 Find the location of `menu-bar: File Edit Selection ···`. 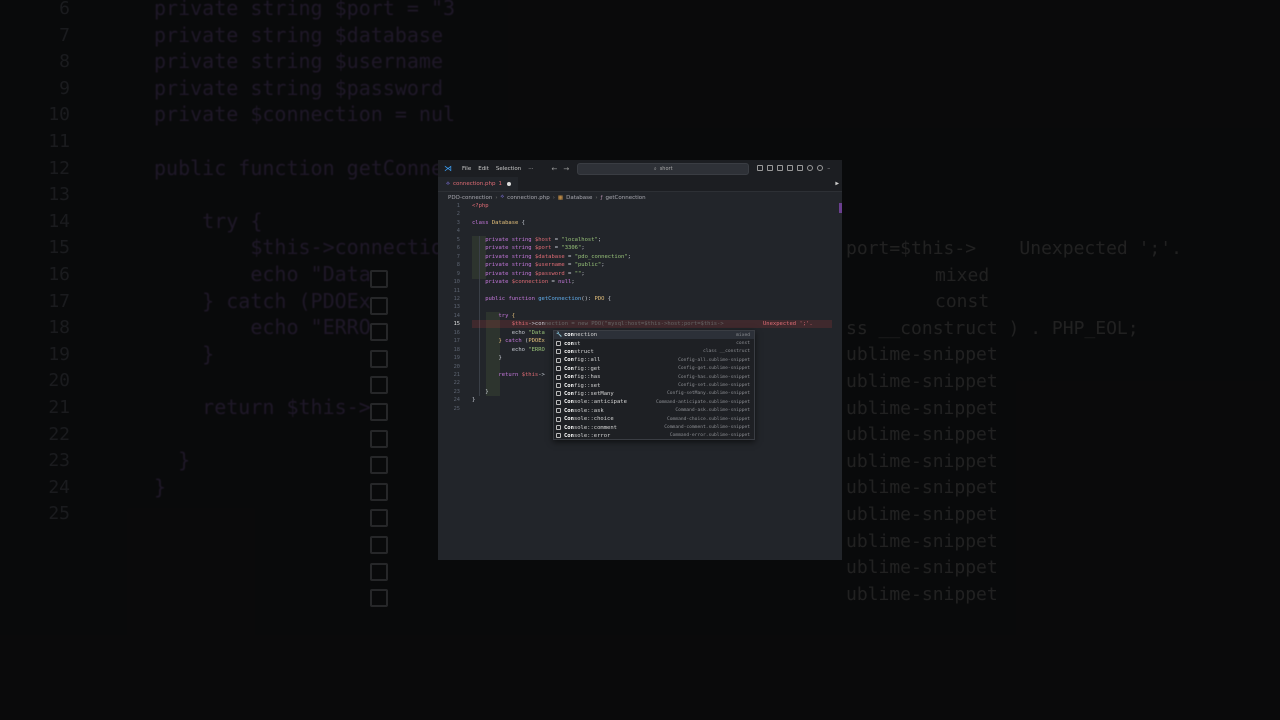

menu-bar: File Edit Selection ··· is located at coordinates (497, 169).